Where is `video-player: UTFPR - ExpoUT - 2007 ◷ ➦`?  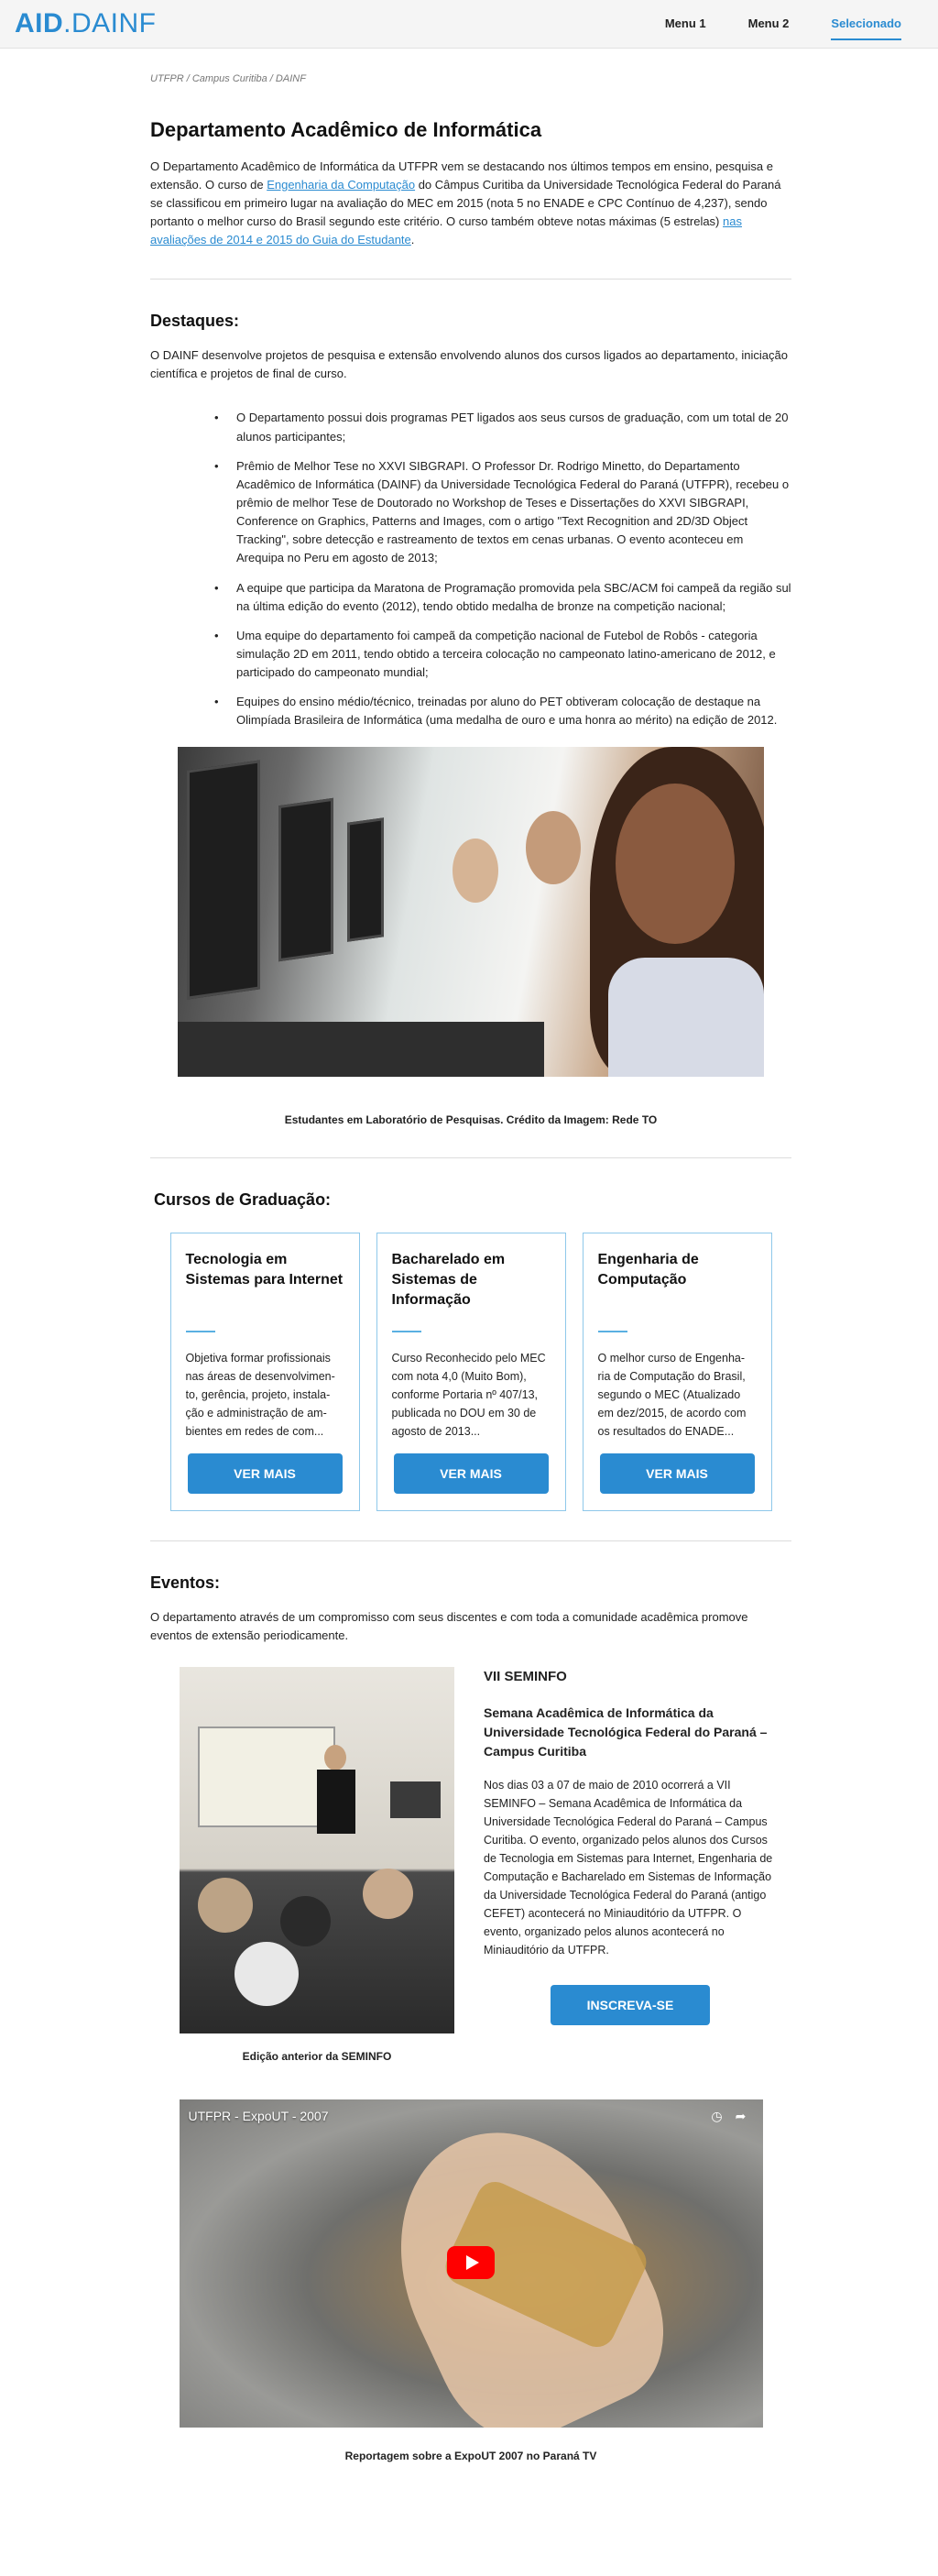 video-player: UTFPR - ExpoUT - 2007 ◷ ➦ is located at coordinates (471, 2263).